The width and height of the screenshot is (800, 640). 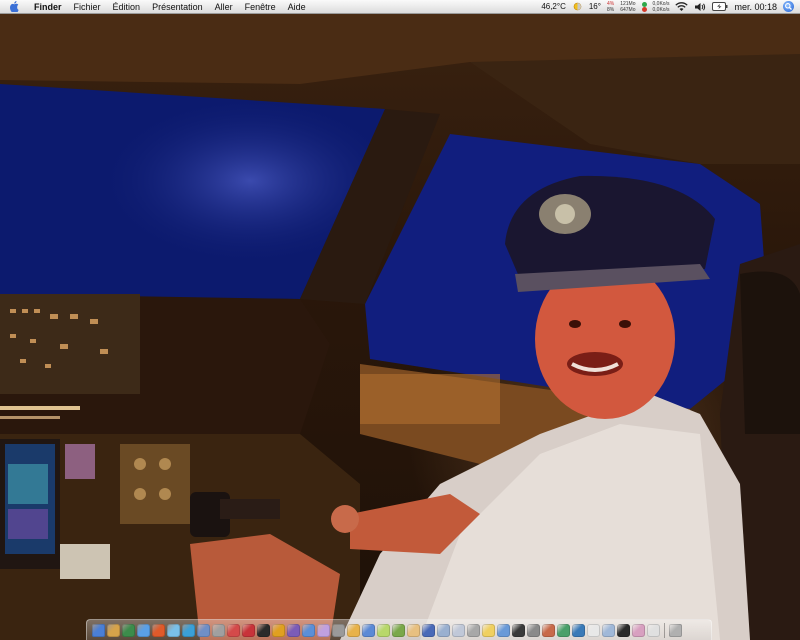 I want to click on weather-temperature: 16°, so click(x=595, y=6).